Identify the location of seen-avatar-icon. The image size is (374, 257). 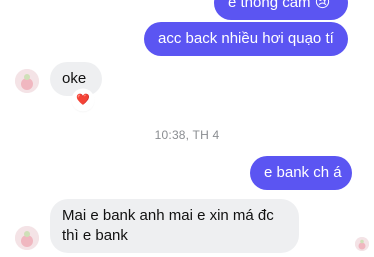
(362, 244).